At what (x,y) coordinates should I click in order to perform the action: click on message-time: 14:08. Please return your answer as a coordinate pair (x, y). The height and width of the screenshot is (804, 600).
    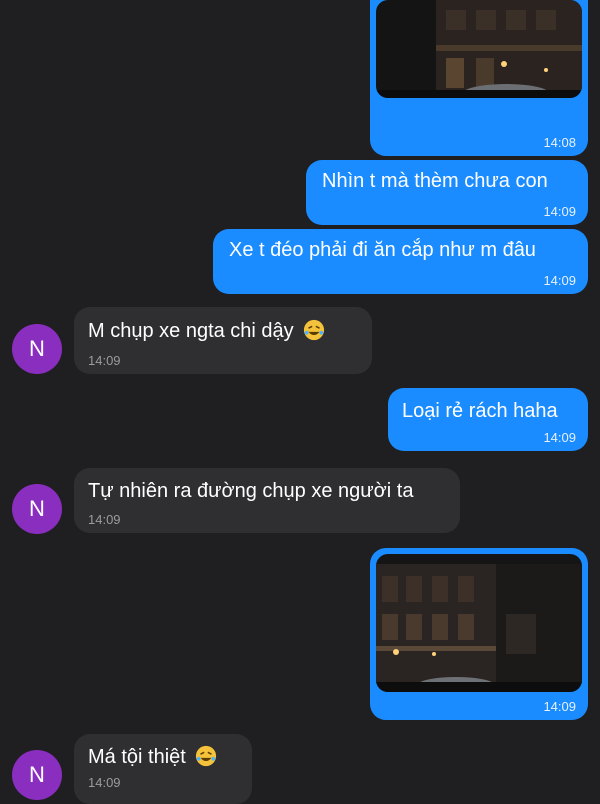
    Looking at the image, I should click on (559, 142).